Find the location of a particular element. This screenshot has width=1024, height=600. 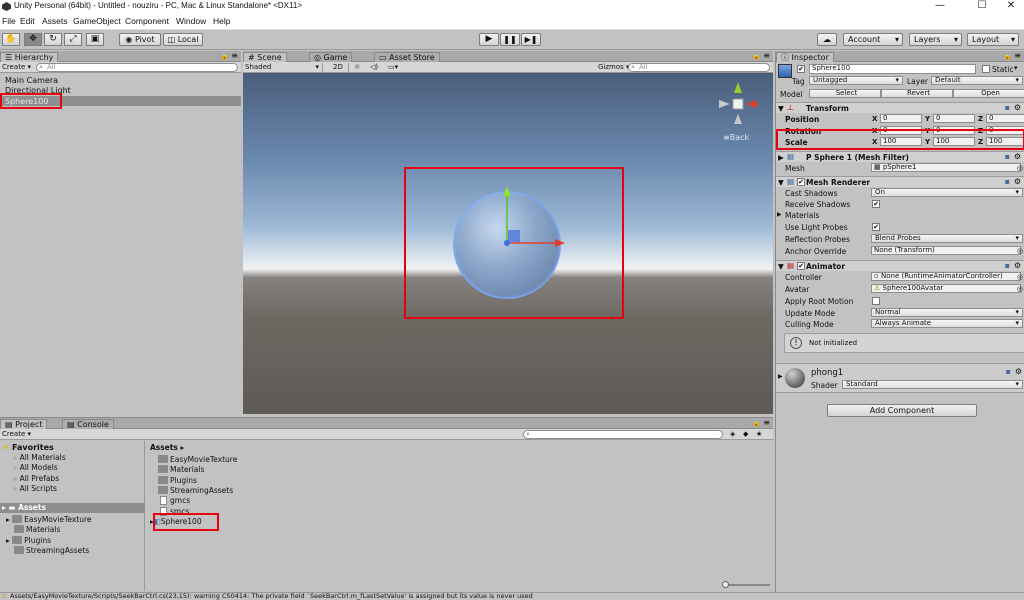

apply-root-motion-checkbox is located at coordinates (876, 301).